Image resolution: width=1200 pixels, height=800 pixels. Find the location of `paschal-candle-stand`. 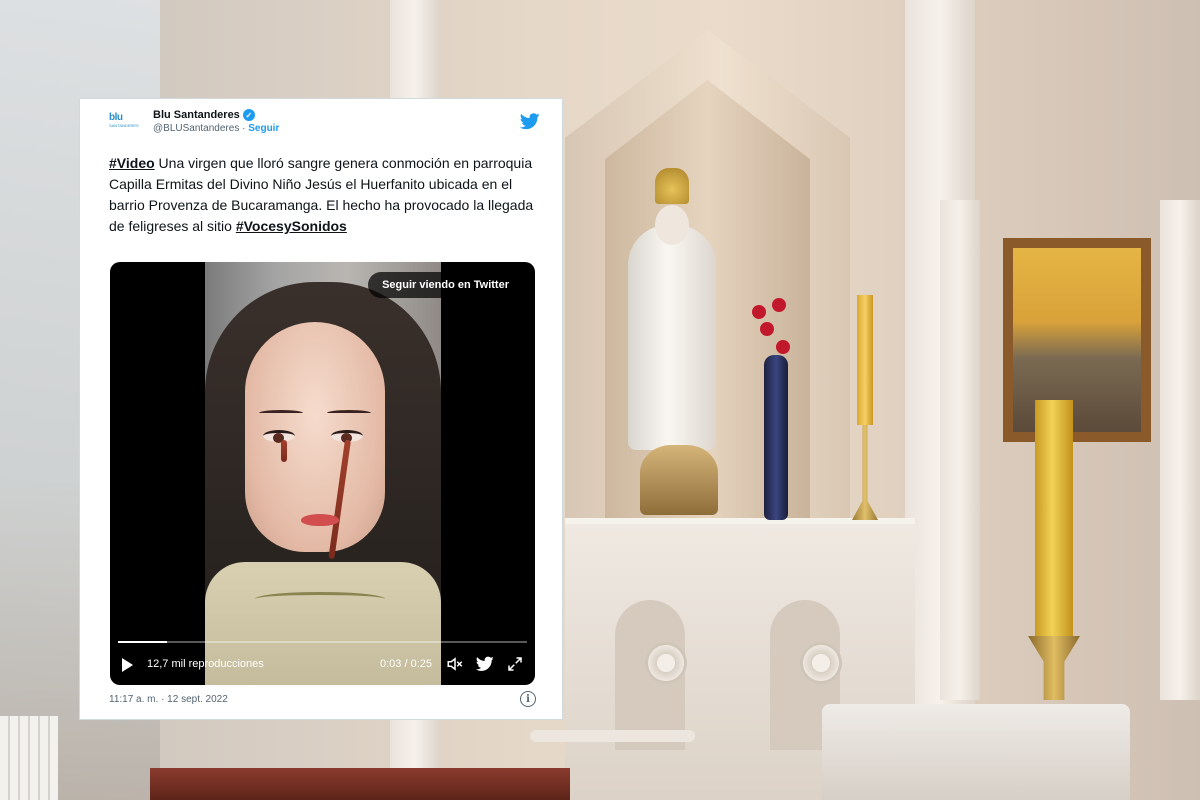

paschal-candle-stand is located at coordinates (1054, 668).